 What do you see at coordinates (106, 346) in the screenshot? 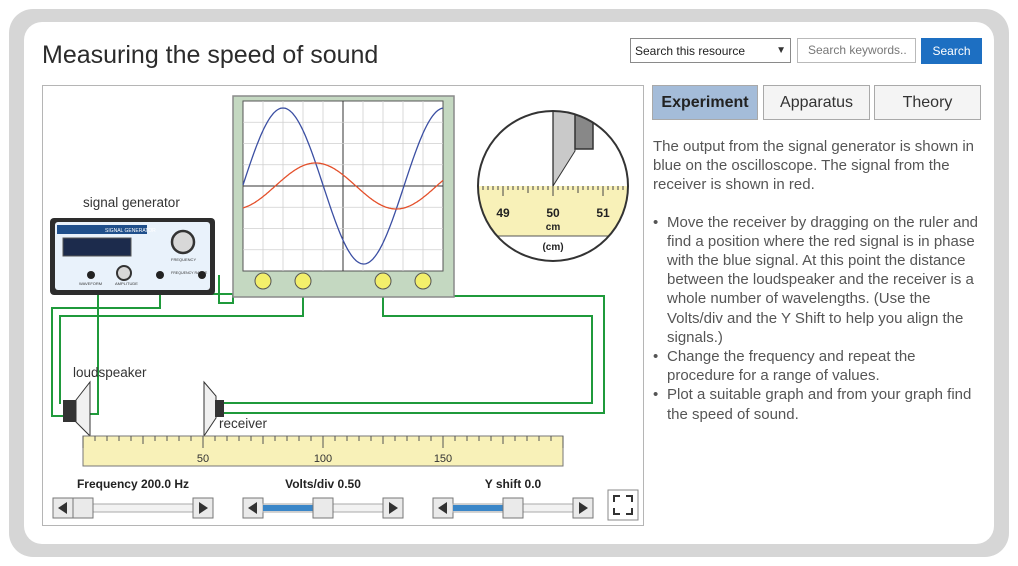
I see `wire-loudspeaker-b` at bounding box center [106, 346].